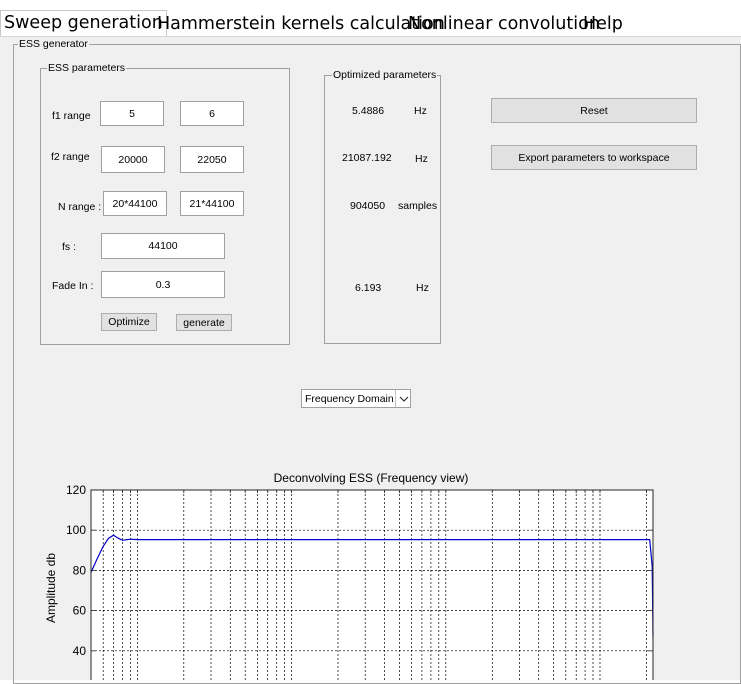 This screenshot has height=684, width=741. Describe the element at coordinates (80, 611) in the screenshot. I see `y-tick-label: 60` at that location.